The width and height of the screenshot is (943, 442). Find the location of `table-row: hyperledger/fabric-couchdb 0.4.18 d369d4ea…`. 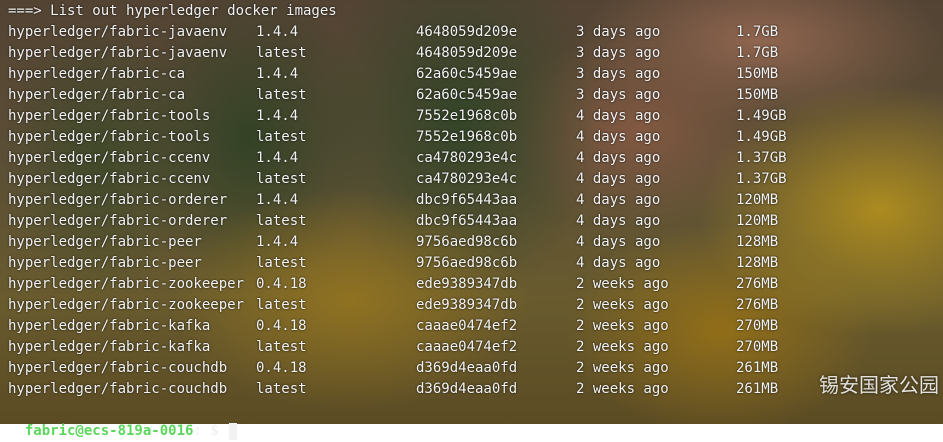

table-row: hyperledger/fabric-couchdb 0.4.18 d369d4ea… is located at coordinates (475, 368).